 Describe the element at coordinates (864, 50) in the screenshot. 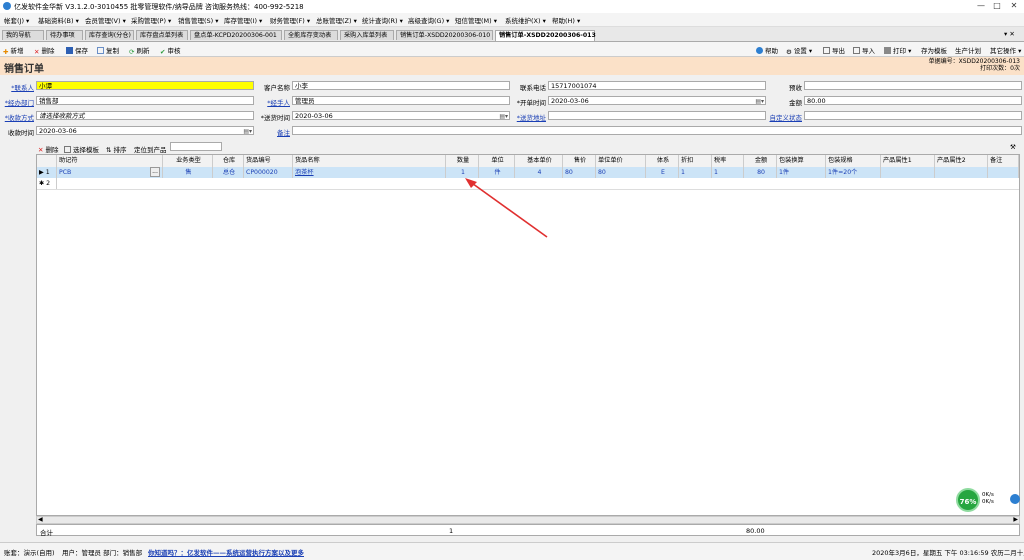

I see `import-button: 导入` at that location.